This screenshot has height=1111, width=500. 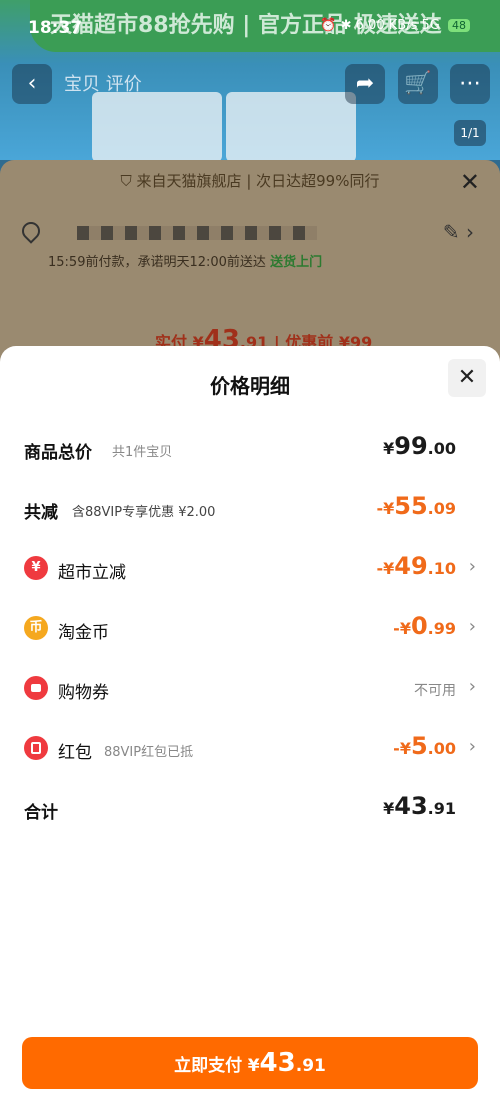 What do you see at coordinates (250, 628) in the screenshot?
I see `row-taobao-coins: 币 淘金币 -¥0.99 ›` at bounding box center [250, 628].